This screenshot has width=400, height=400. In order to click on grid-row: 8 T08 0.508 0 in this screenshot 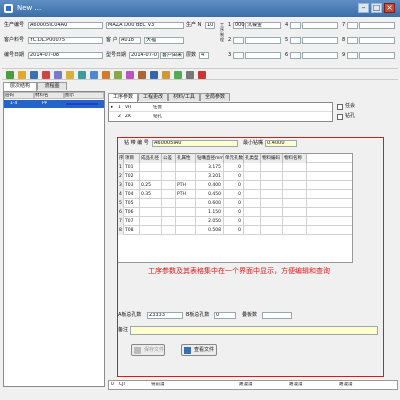, I will do `click(235, 230)`.